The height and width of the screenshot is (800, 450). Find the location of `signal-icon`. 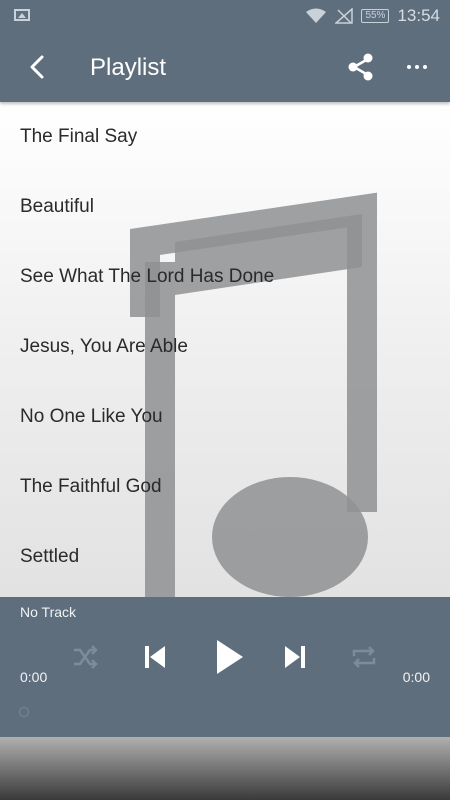

signal-icon is located at coordinates (344, 16).